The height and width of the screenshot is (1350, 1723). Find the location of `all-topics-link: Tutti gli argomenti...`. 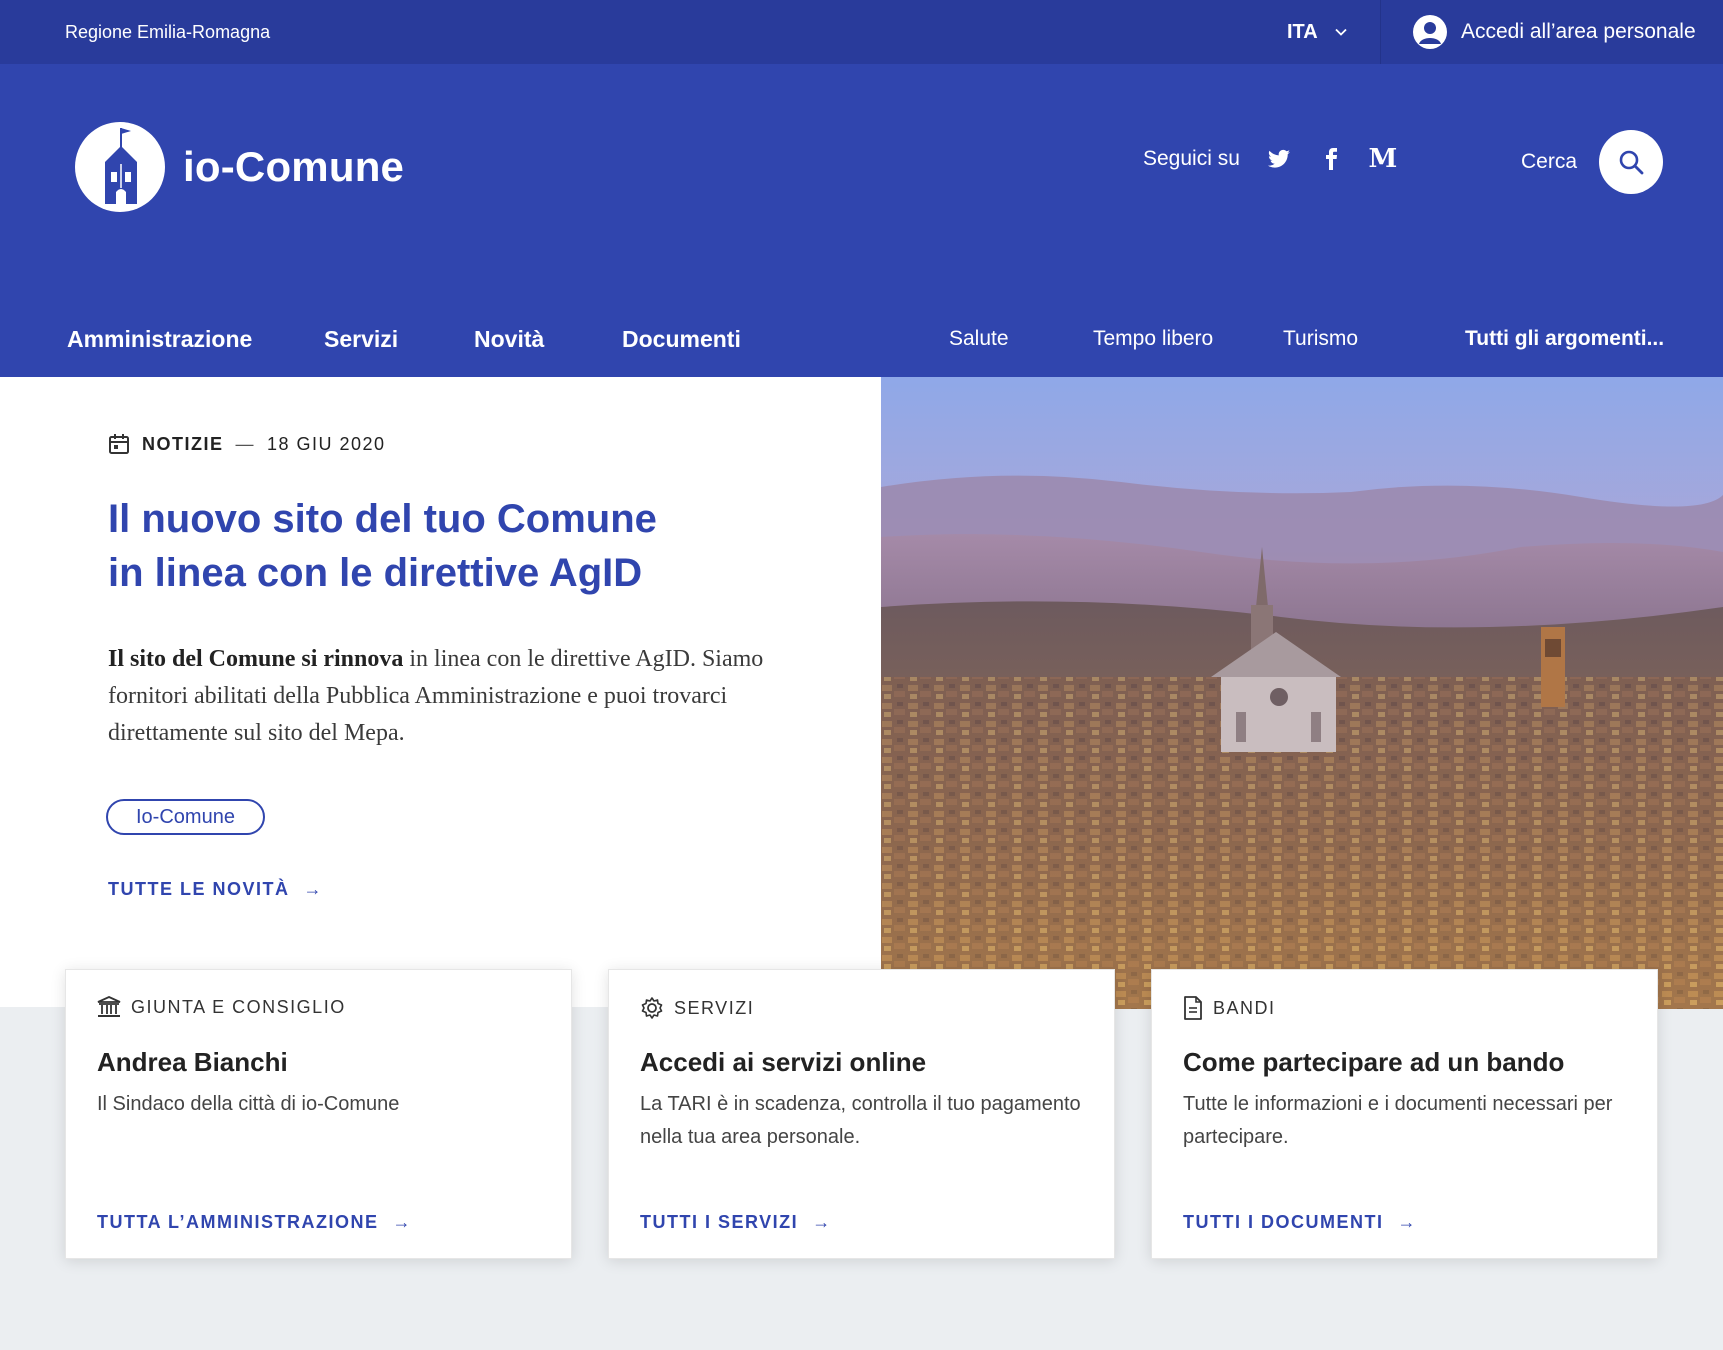

all-topics-link: Tutti gli argomenti... is located at coordinates (1564, 339).